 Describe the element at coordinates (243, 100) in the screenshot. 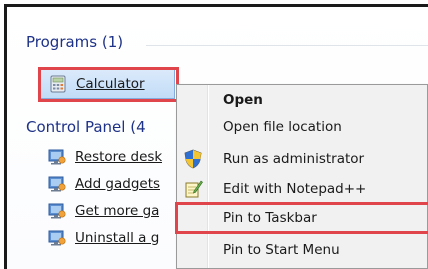

I see `menu-item-label: Open` at that location.